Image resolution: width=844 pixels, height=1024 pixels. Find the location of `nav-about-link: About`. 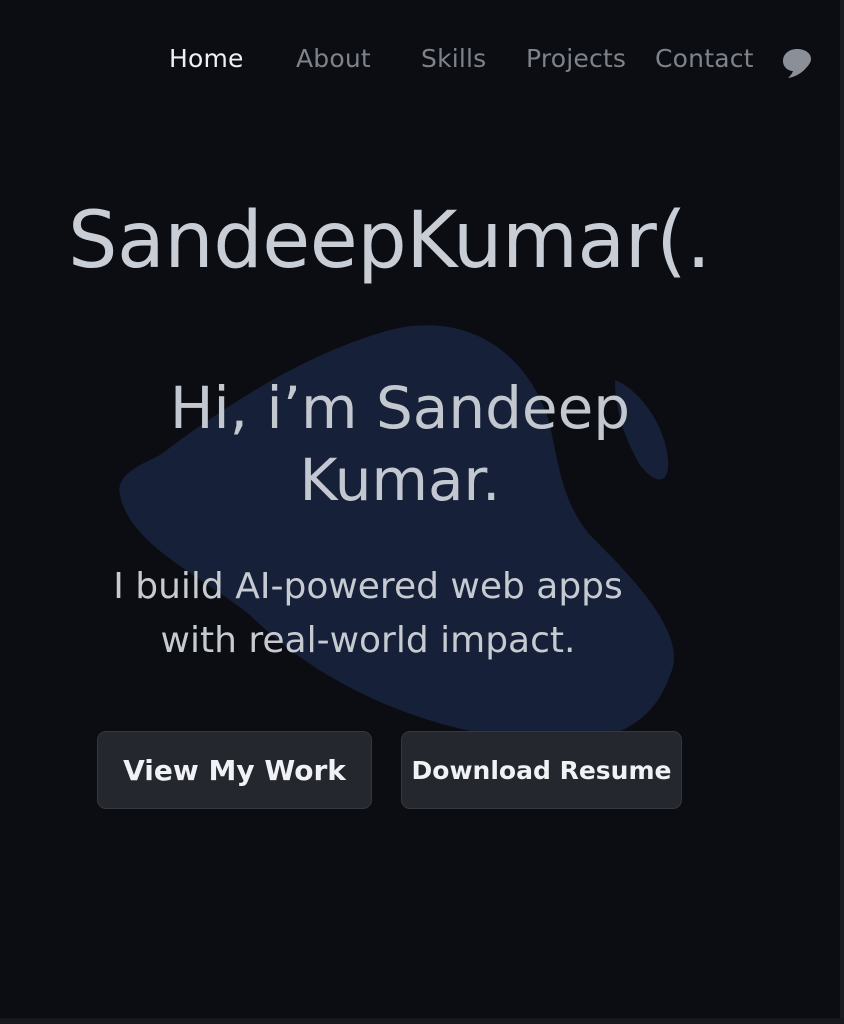

nav-about-link: About is located at coordinates (333, 58).